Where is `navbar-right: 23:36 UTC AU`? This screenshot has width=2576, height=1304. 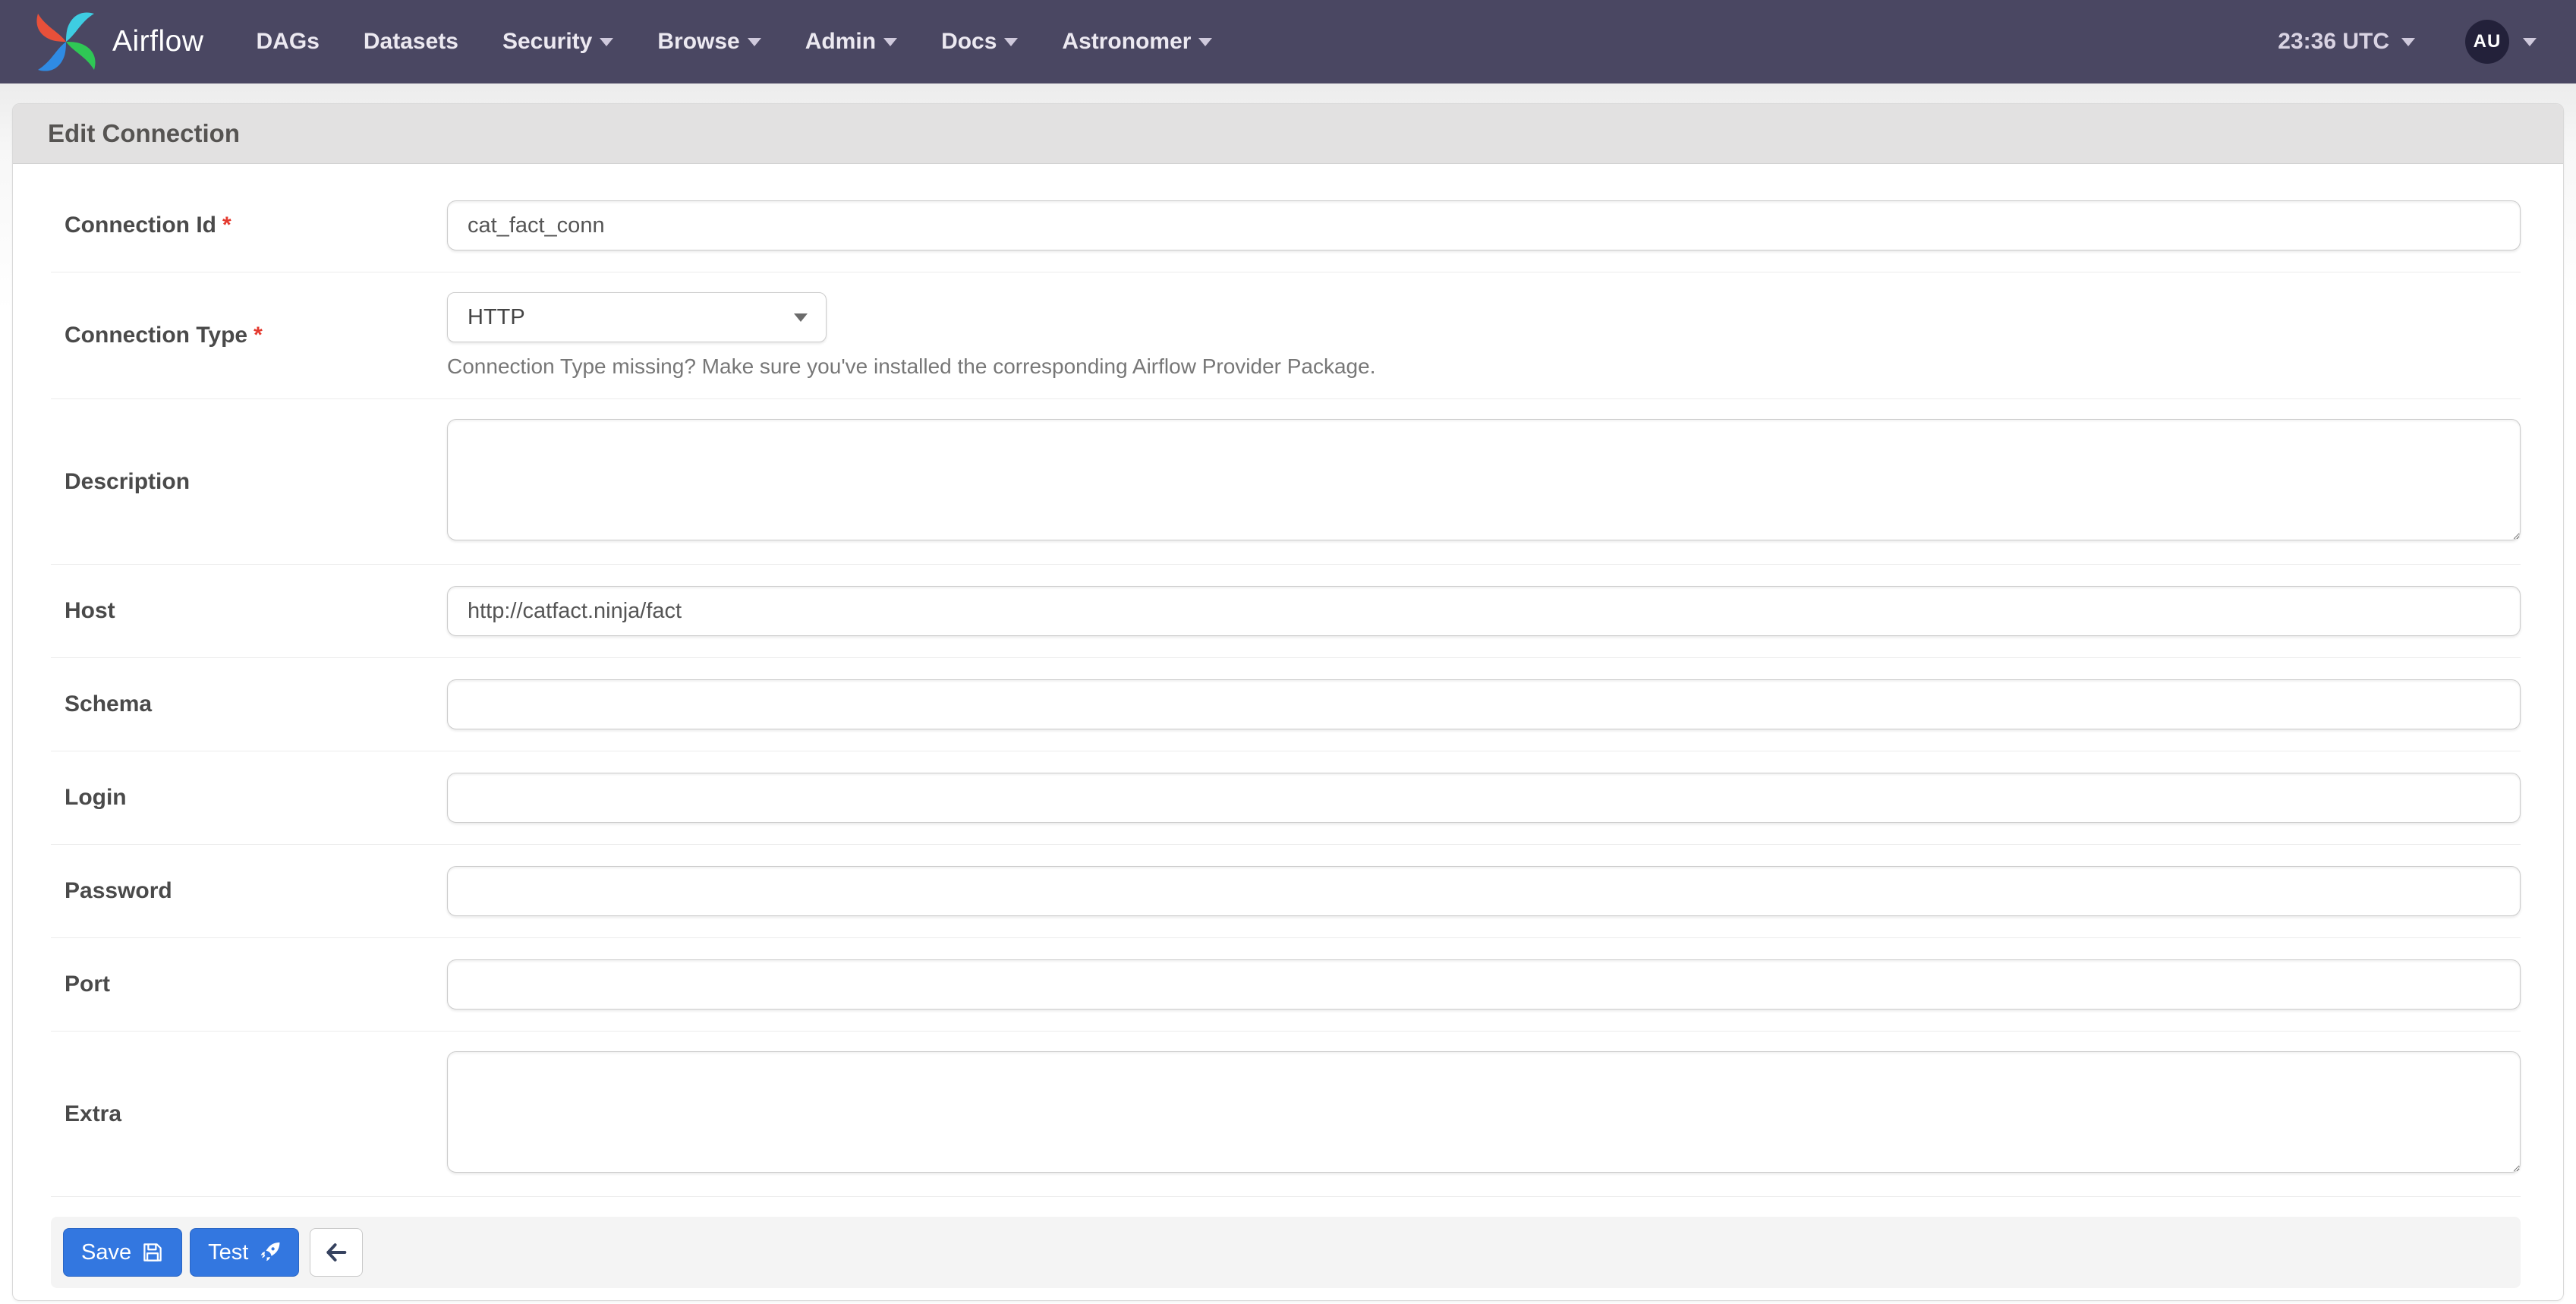 navbar-right: 23:36 UTC AU is located at coordinates (2407, 42).